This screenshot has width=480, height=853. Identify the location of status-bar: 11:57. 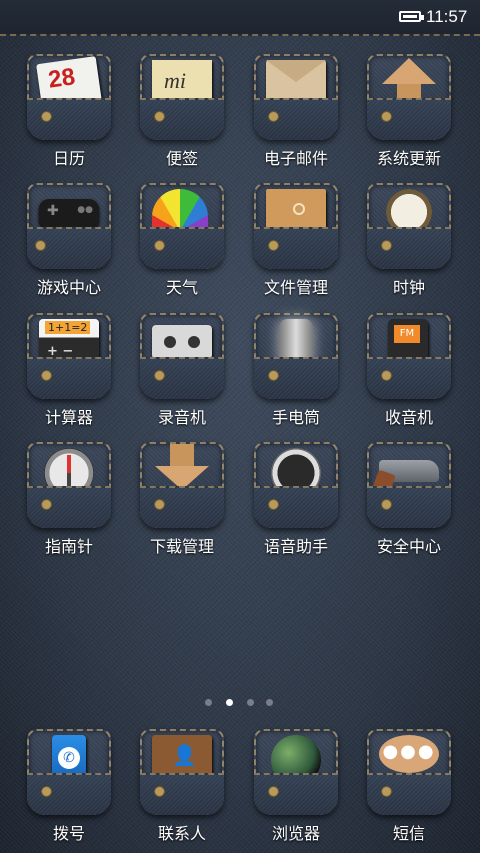
(240, 18).